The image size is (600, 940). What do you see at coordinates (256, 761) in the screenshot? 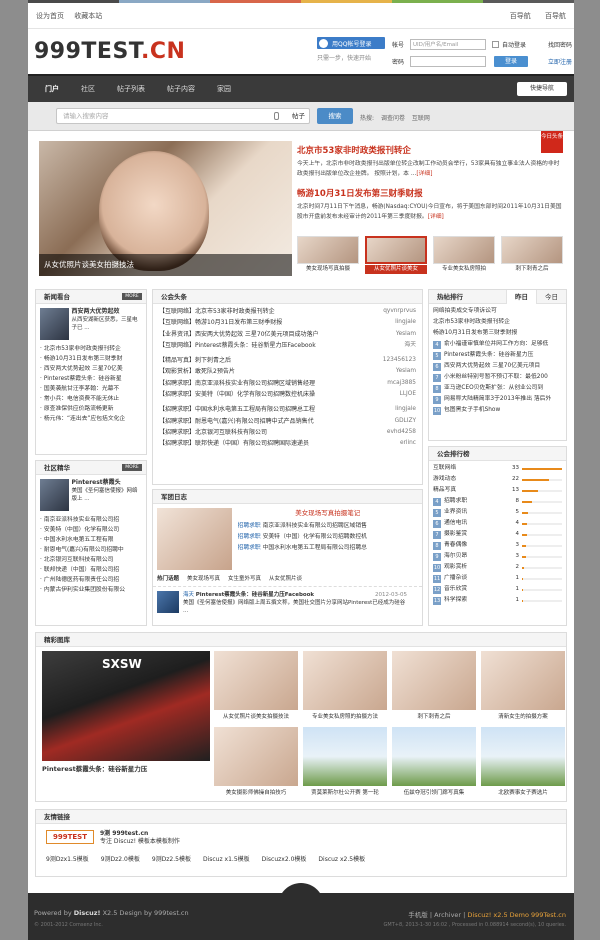
I see `gallery-cell: 美女摄影师佛操自拍技巧` at bounding box center [256, 761].